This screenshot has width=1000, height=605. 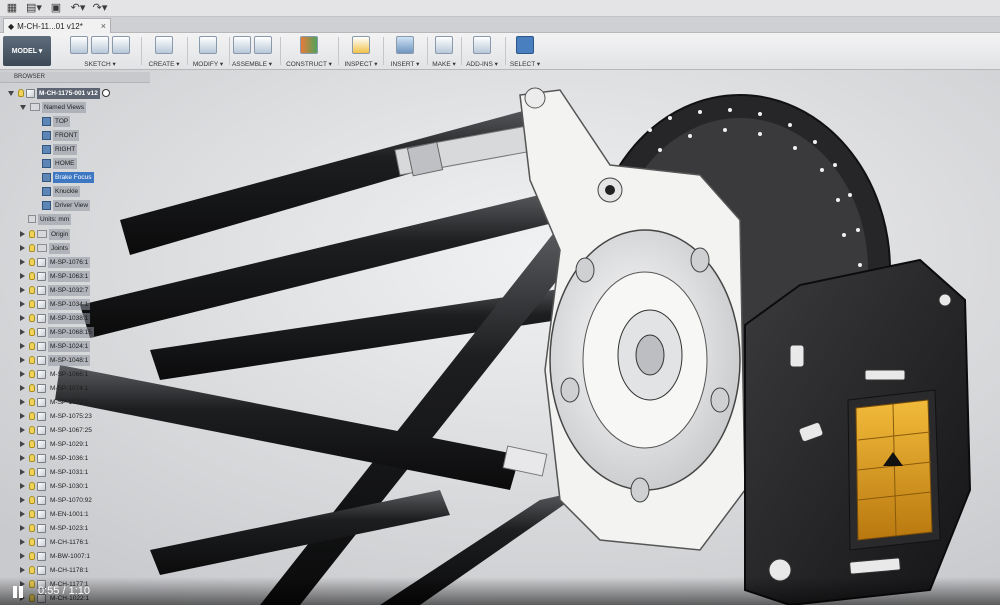 I want to click on component-item: M-SP-1076:1, so click(x=55, y=262).